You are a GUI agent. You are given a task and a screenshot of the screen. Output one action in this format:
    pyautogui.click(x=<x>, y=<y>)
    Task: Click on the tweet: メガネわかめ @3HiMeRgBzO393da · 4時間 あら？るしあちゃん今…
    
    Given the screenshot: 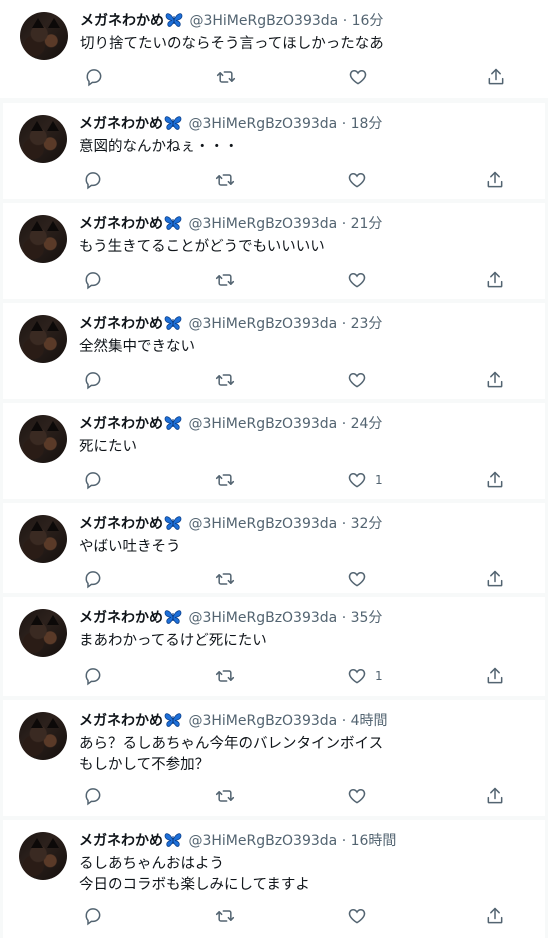 What is the action you would take?
    pyautogui.click(x=274, y=758)
    